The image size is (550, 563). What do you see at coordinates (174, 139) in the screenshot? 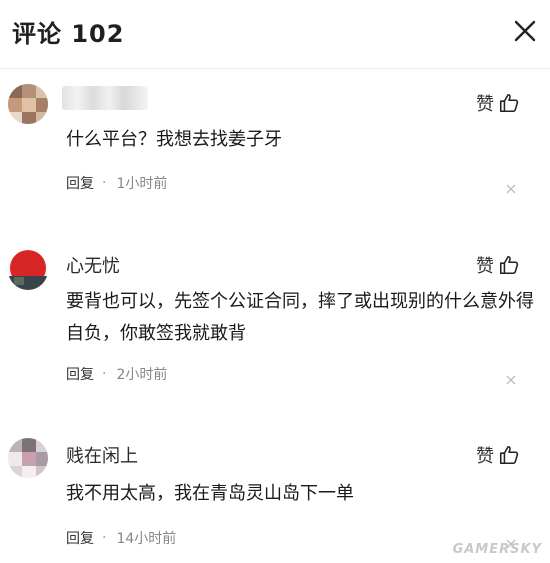
I see `comment-text: 什么平台？我想去找姜子牙` at bounding box center [174, 139].